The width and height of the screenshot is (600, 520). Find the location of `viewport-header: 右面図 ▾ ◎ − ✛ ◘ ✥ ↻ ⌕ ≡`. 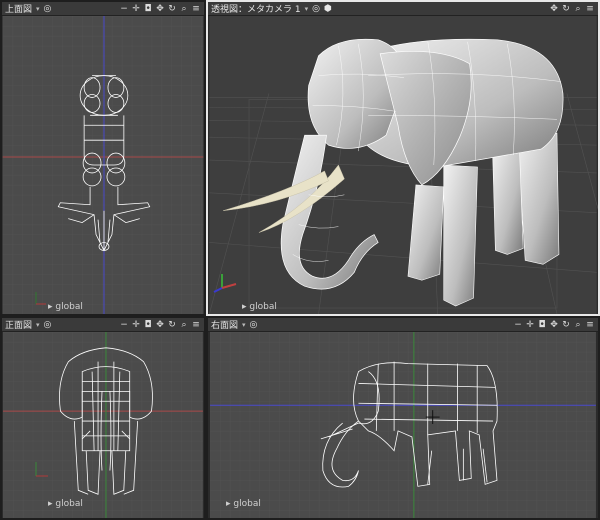

viewport-header: 右面図 ▾ ◎ − ✛ ◘ ✥ ↻ ⌕ ≡ is located at coordinates (403, 325).